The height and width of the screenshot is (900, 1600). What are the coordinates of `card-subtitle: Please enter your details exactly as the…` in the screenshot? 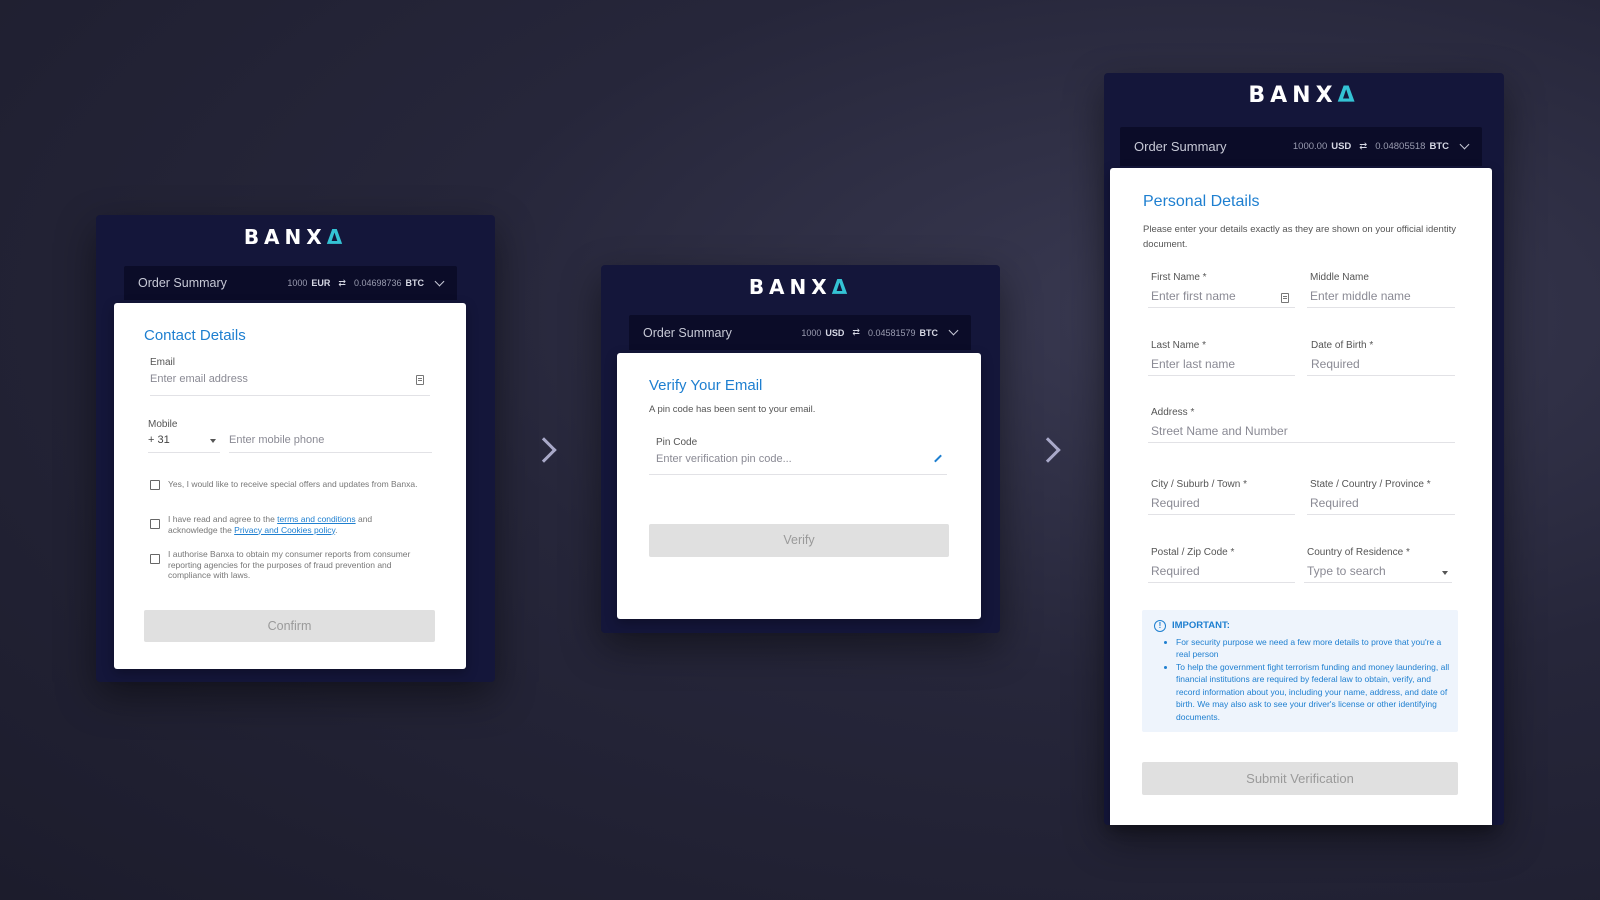 It's located at (1299, 237).